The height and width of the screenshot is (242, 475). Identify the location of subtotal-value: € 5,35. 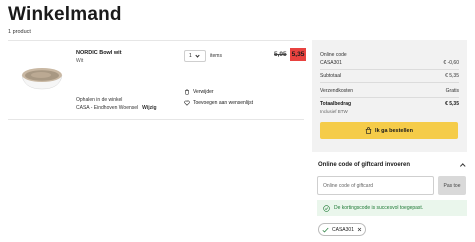
(452, 76).